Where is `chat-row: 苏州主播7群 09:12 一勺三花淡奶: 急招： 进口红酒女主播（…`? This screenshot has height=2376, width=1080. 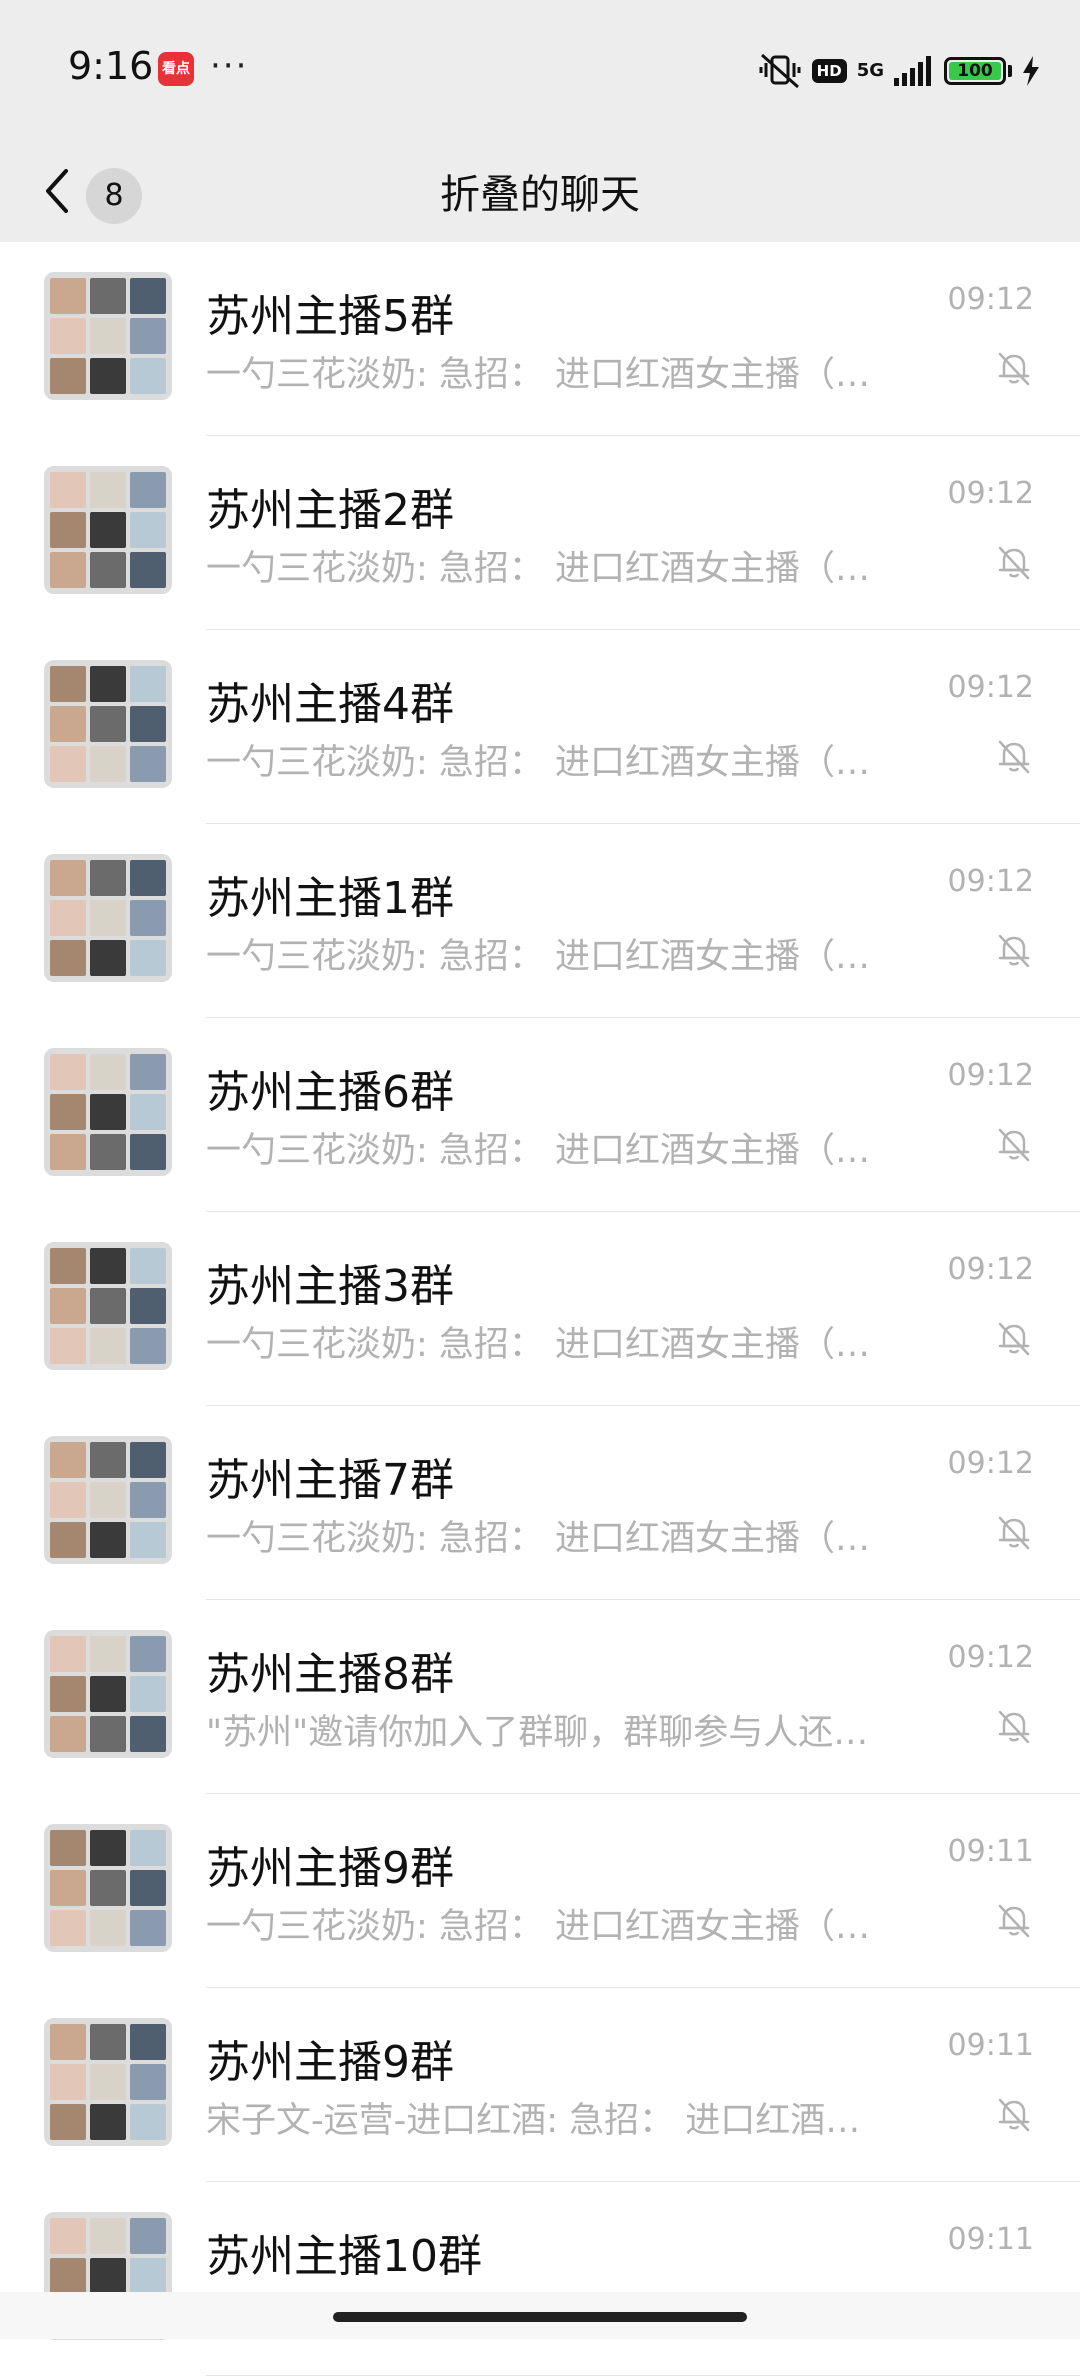 chat-row: 苏州主播7群 09:12 一勺三花淡奶: 急招： 进口红酒女主播（… is located at coordinates (540, 1503).